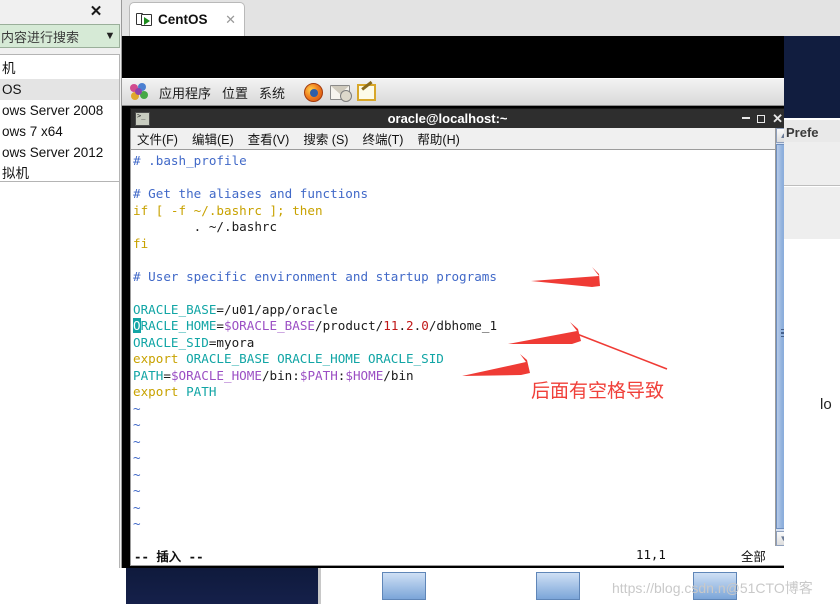 The image size is (840, 604). What do you see at coordinates (458, 343) in the screenshot?
I see `terminal-line: ORACLE_SID=myora` at bounding box center [458, 343].